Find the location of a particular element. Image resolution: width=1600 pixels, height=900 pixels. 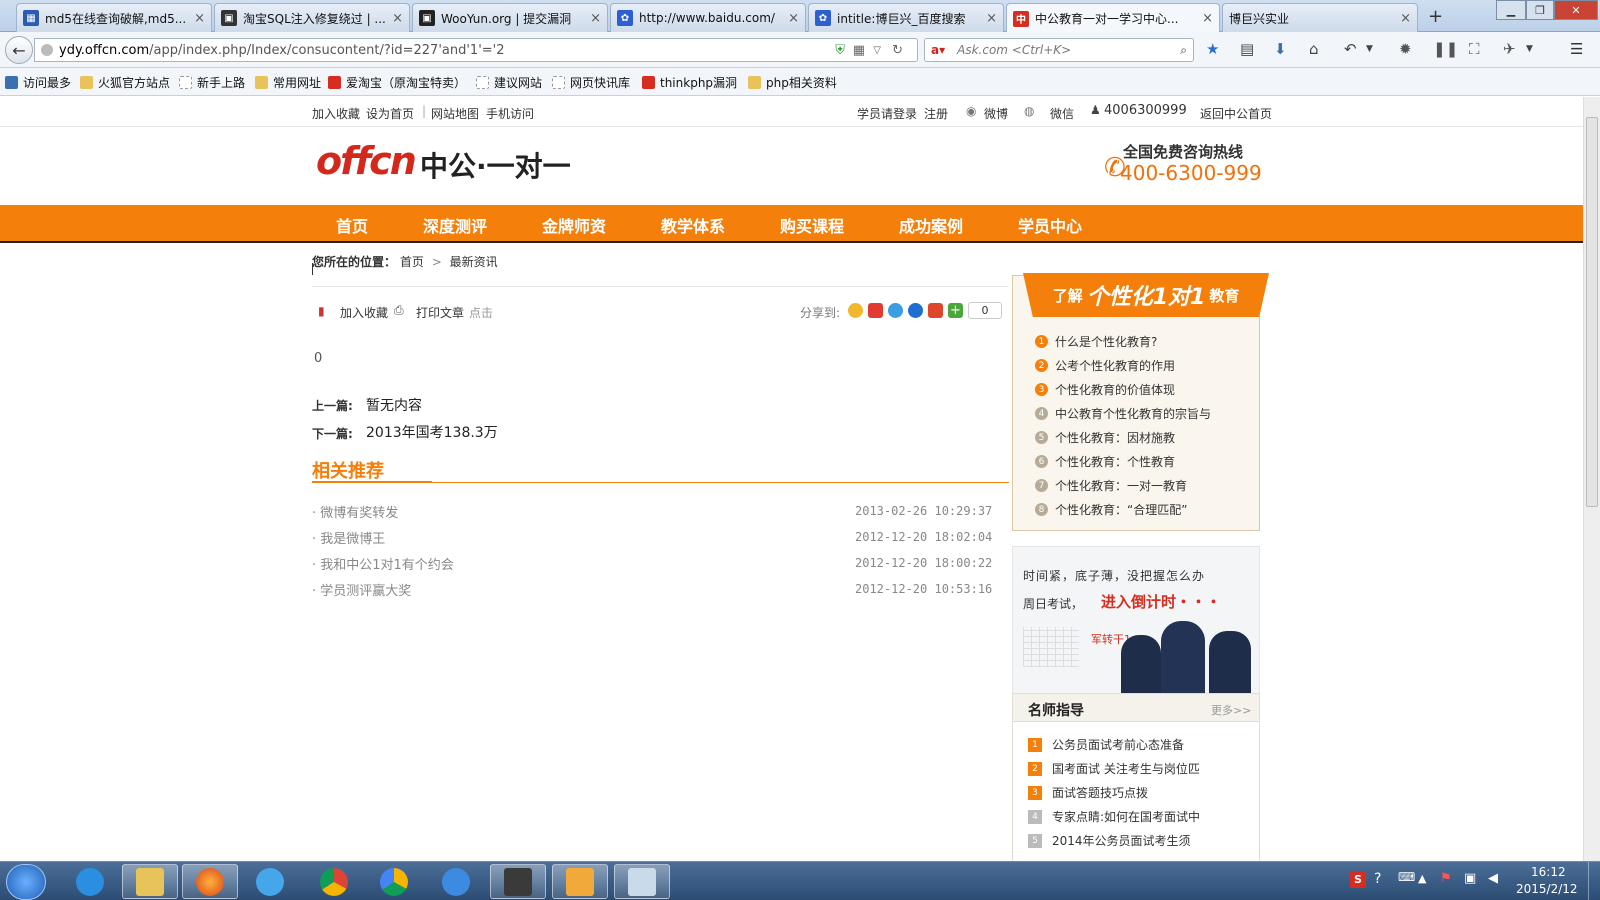

more-link: 更多>> is located at coordinates (1231, 710).